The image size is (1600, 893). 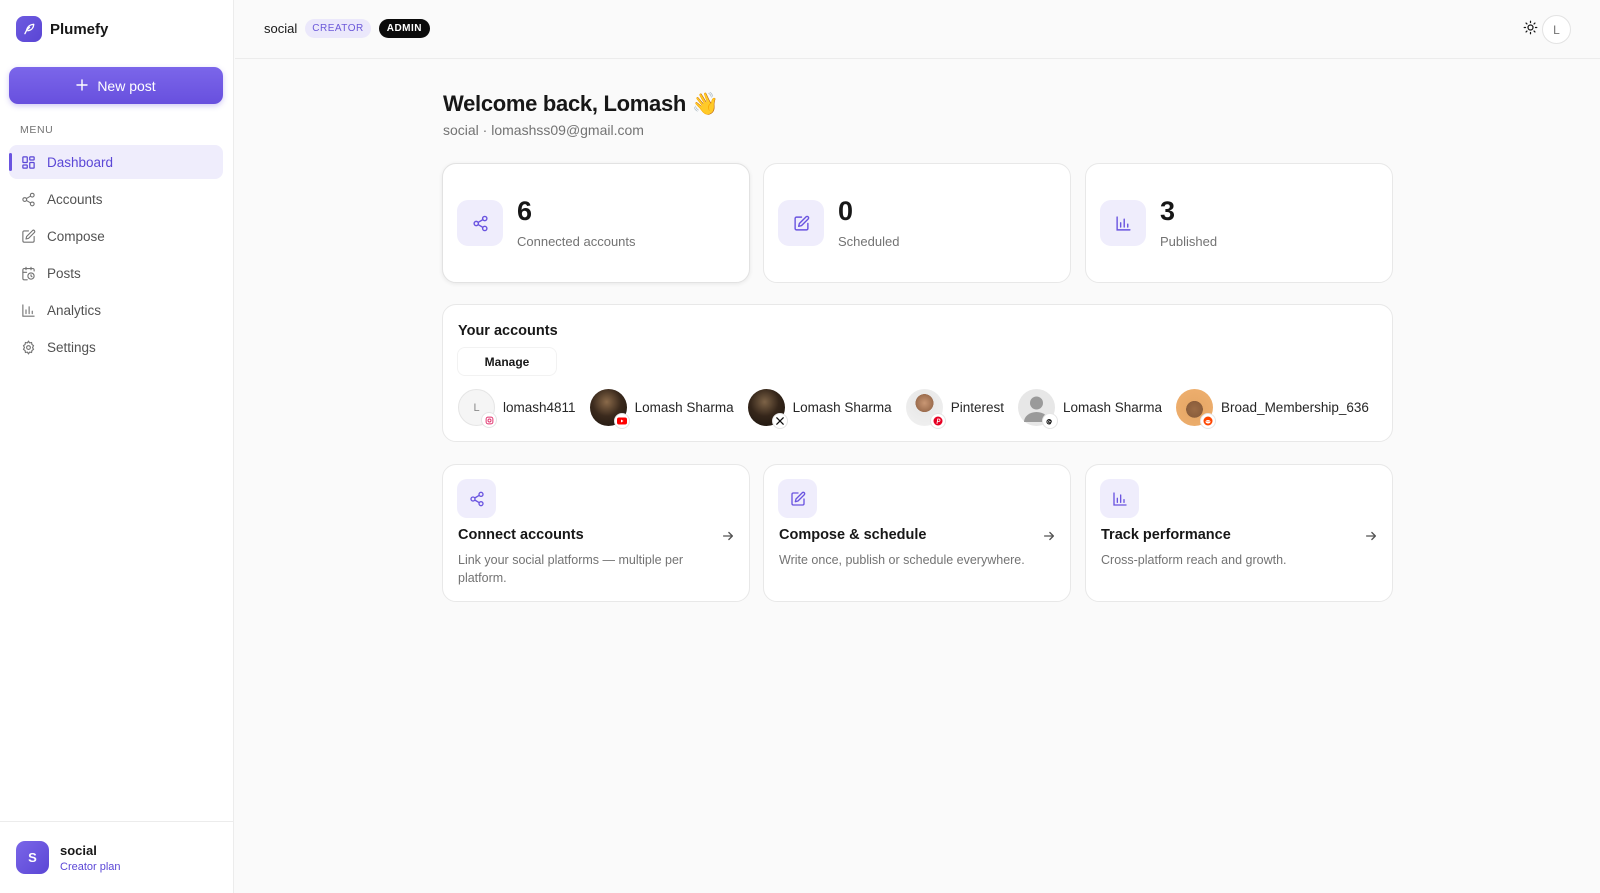 What do you see at coordinates (116, 236) in the screenshot?
I see `sidebar-item-compose: Compose` at bounding box center [116, 236].